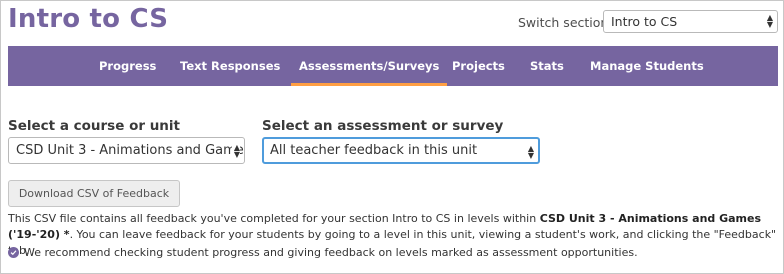 This screenshot has height=274, width=784. Describe the element at coordinates (647, 66) in the screenshot. I see `tab-manage-students: Manage Students` at that location.